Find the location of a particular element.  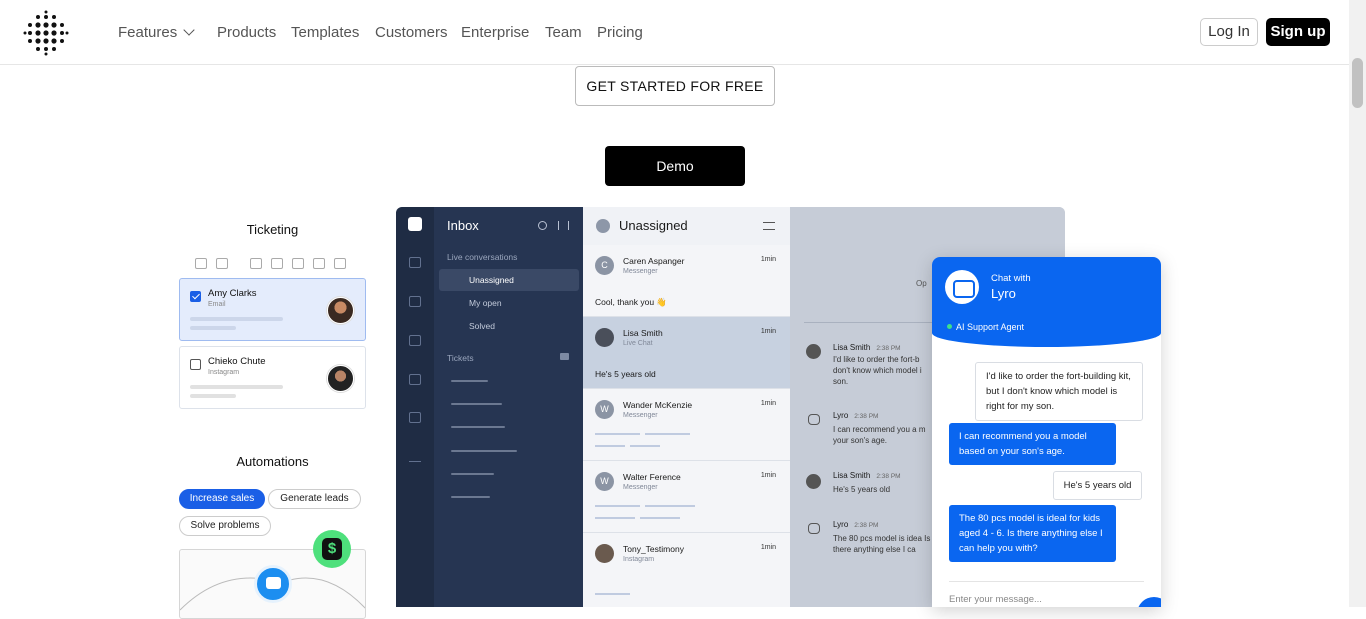

message-author-name: Lisa Smith is located at coordinates (852, 347).